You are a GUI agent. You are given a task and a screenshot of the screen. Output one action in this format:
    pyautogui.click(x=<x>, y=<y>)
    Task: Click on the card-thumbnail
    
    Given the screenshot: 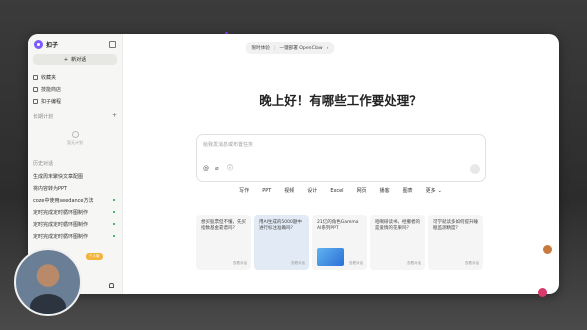 What is the action you would take?
    pyautogui.click(x=330, y=257)
    